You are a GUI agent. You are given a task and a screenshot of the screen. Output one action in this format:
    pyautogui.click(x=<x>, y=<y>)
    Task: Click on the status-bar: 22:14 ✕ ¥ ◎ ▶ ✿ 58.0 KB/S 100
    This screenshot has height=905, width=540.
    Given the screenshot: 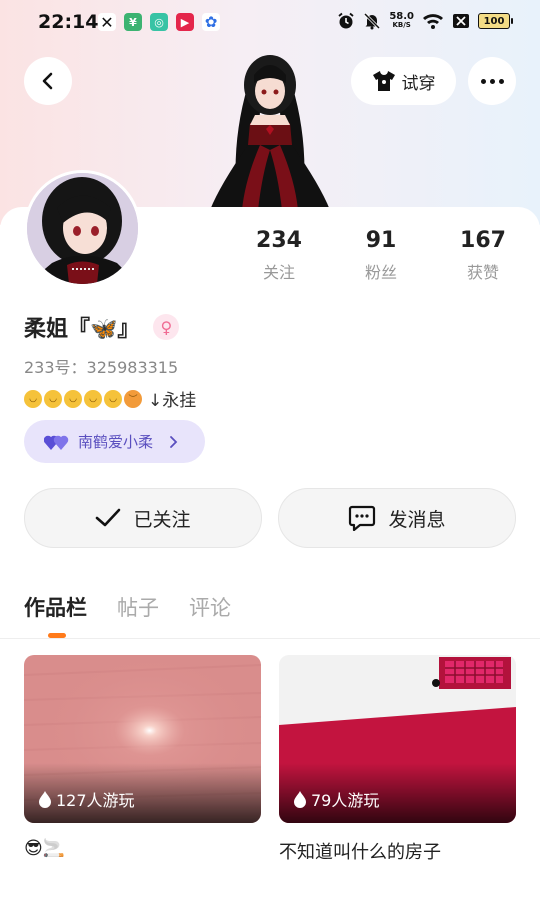 What is the action you would take?
    pyautogui.click(x=270, y=23)
    